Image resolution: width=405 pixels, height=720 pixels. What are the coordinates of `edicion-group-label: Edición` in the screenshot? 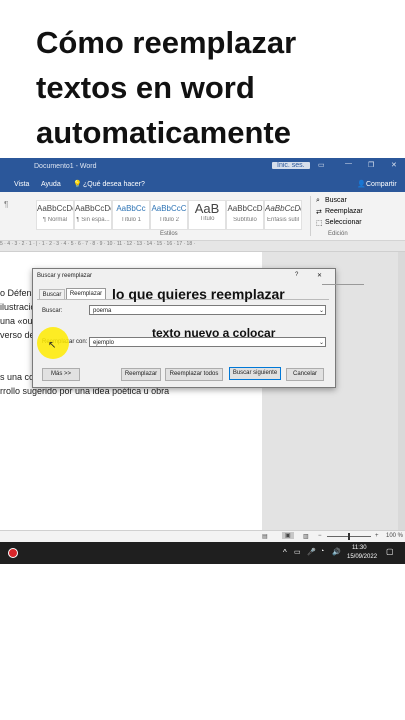 It's located at (338, 234).